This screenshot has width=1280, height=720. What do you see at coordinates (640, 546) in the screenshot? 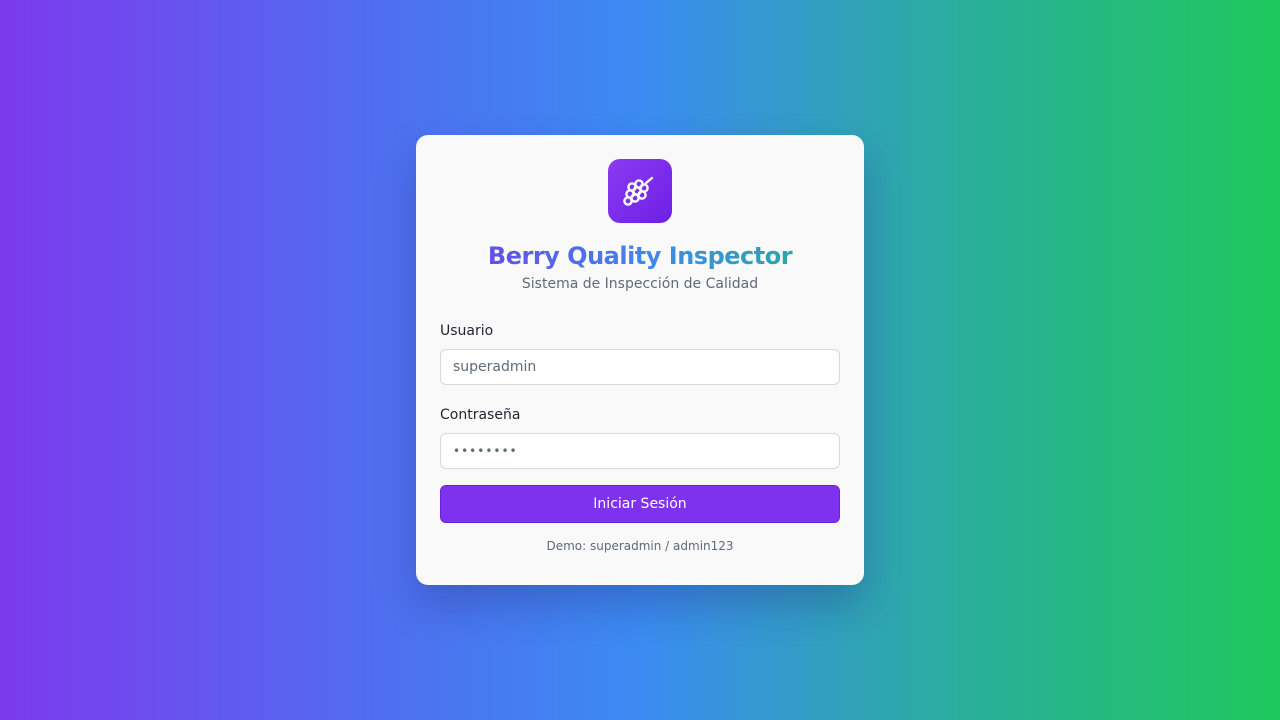
I see `demo-credentials-hint: Demo: superadmin / admin123` at bounding box center [640, 546].